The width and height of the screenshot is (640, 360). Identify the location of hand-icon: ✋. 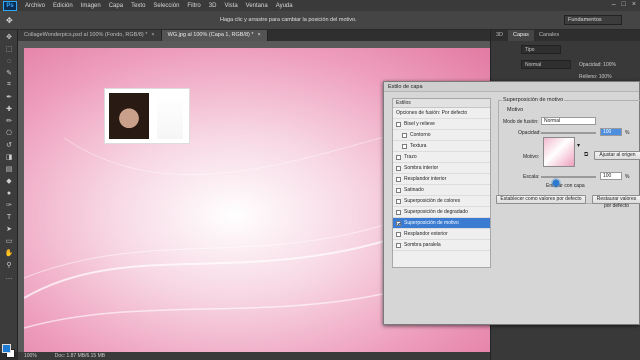
(9, 253).